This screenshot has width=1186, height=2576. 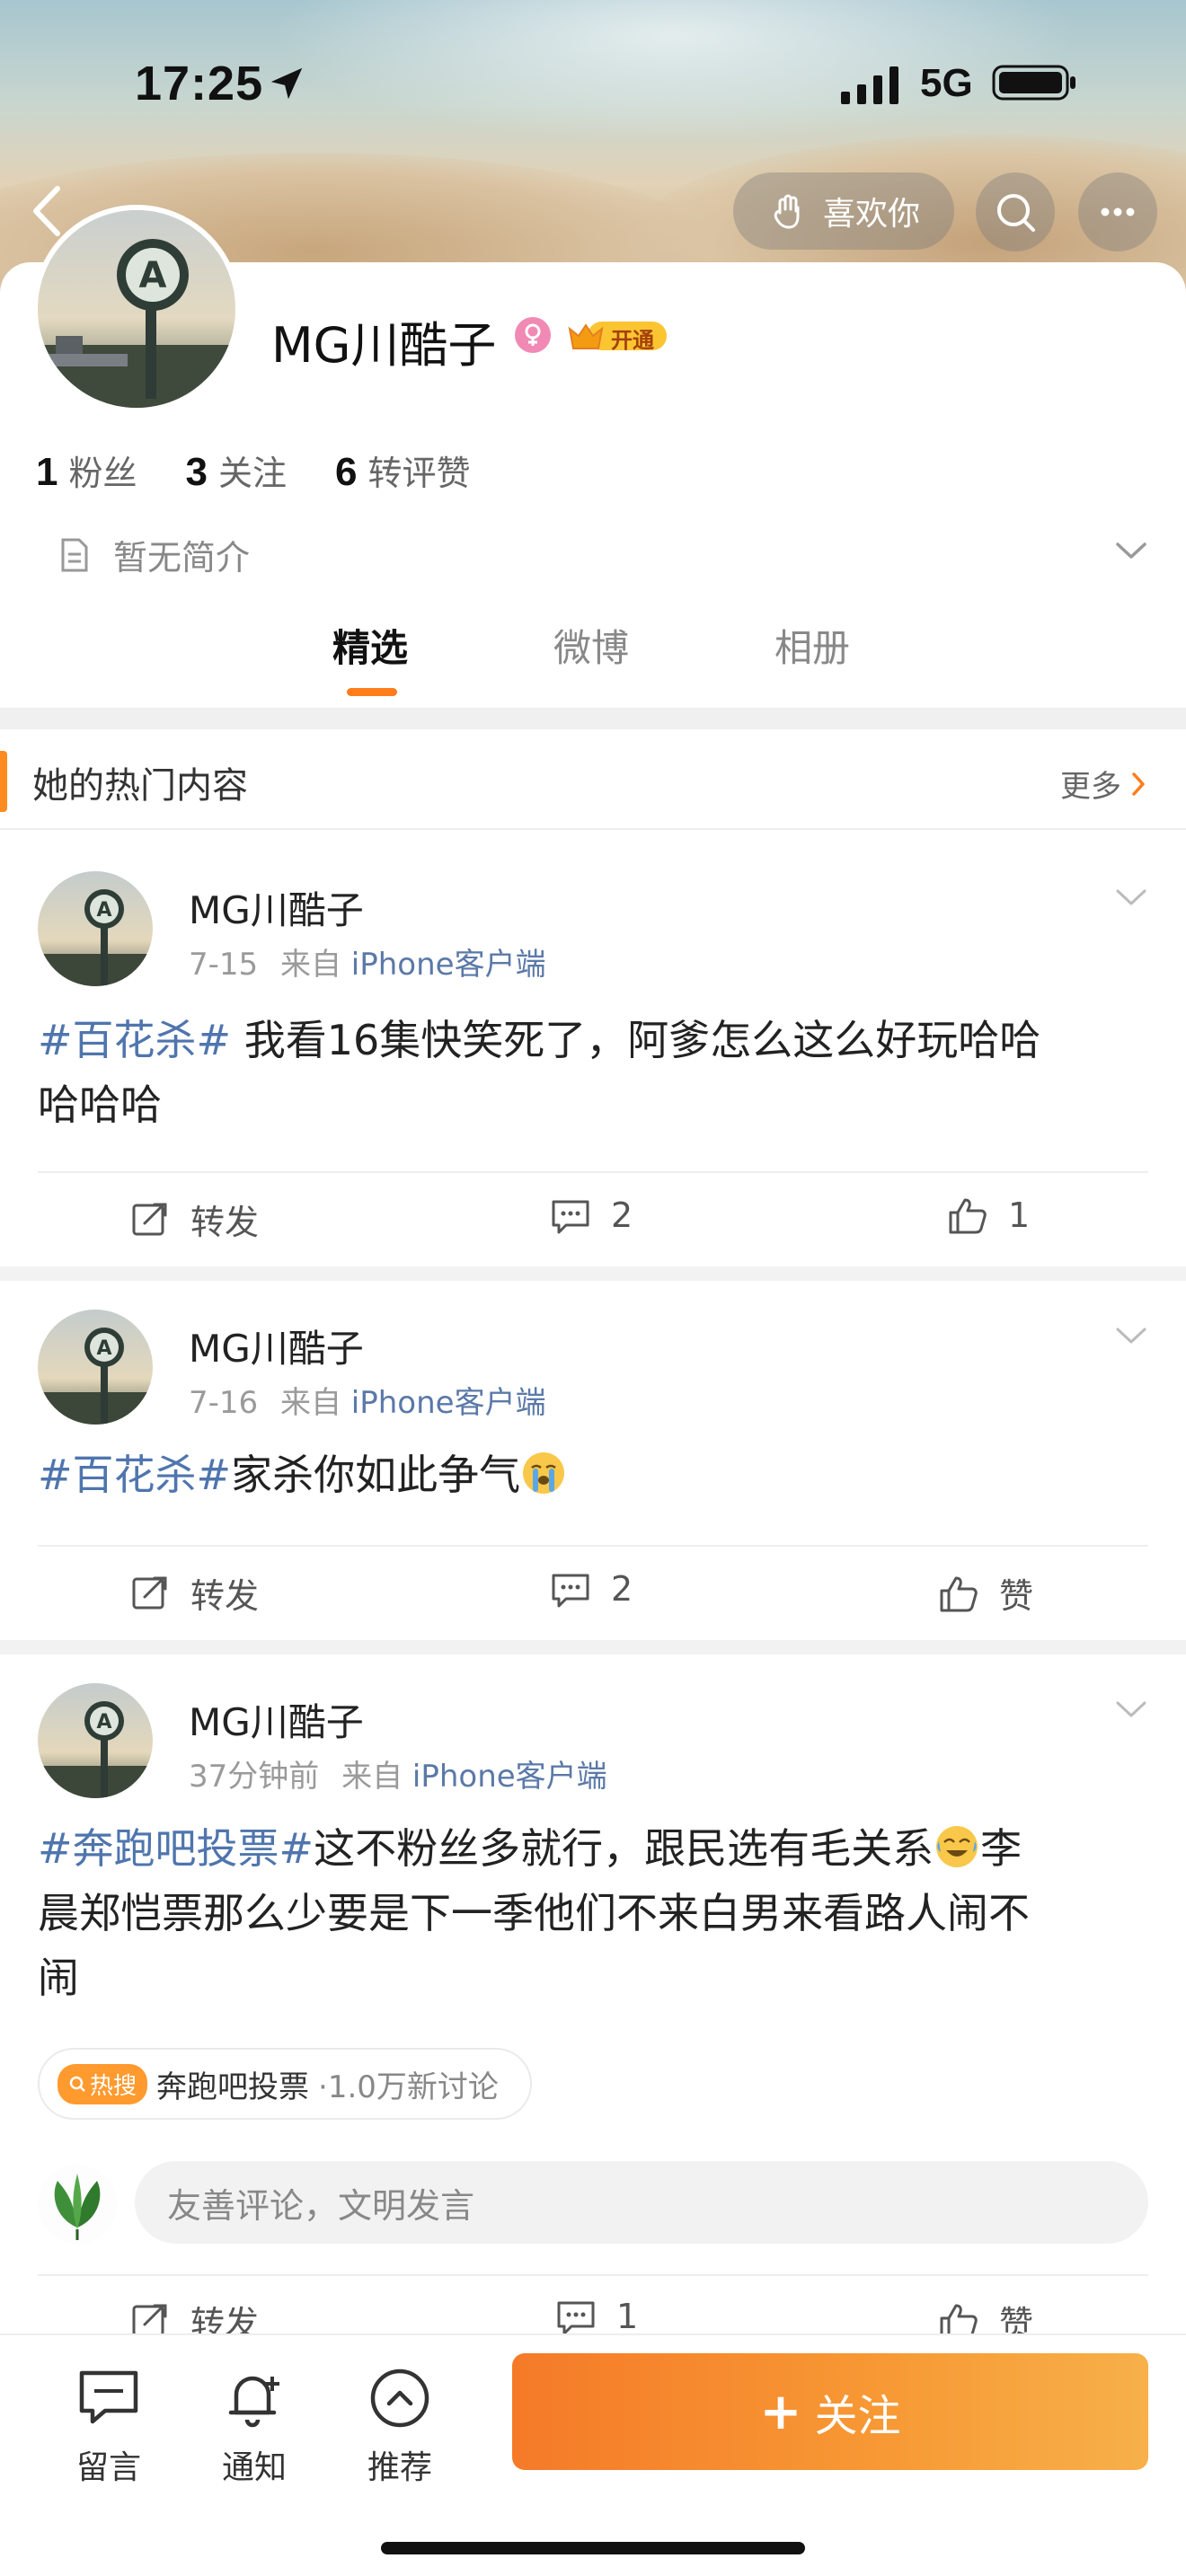 I want to click on hot-search-topic: 奔跑吧投票, so click(x=233, y=2087).